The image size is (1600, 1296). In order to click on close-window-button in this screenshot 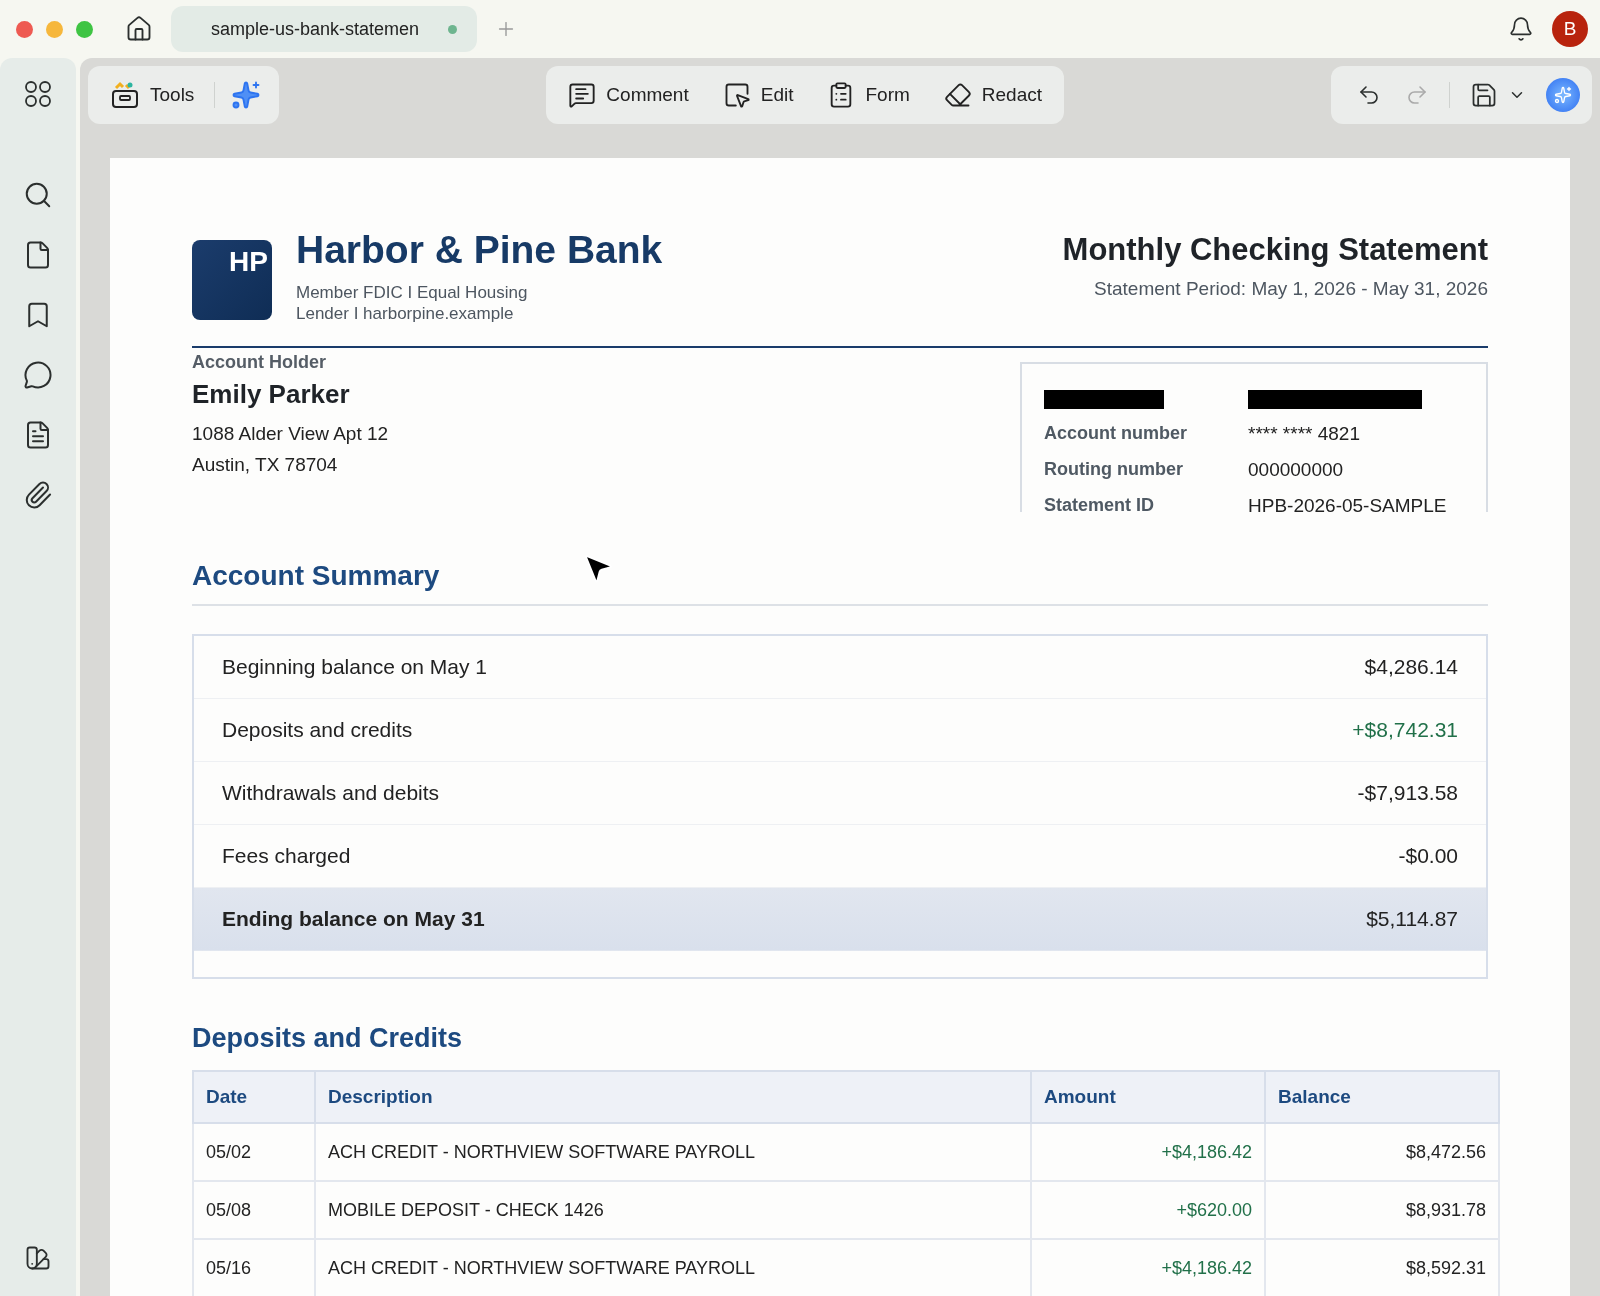, I will do `click(24, 29)`.